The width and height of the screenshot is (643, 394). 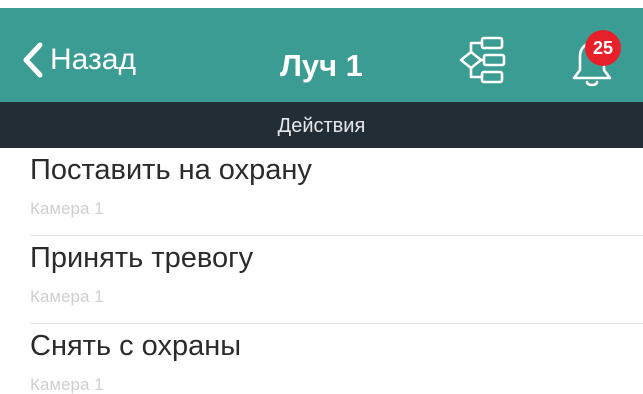 I want to click on action-title: Снять с охраны, so click(x=136, y=346).